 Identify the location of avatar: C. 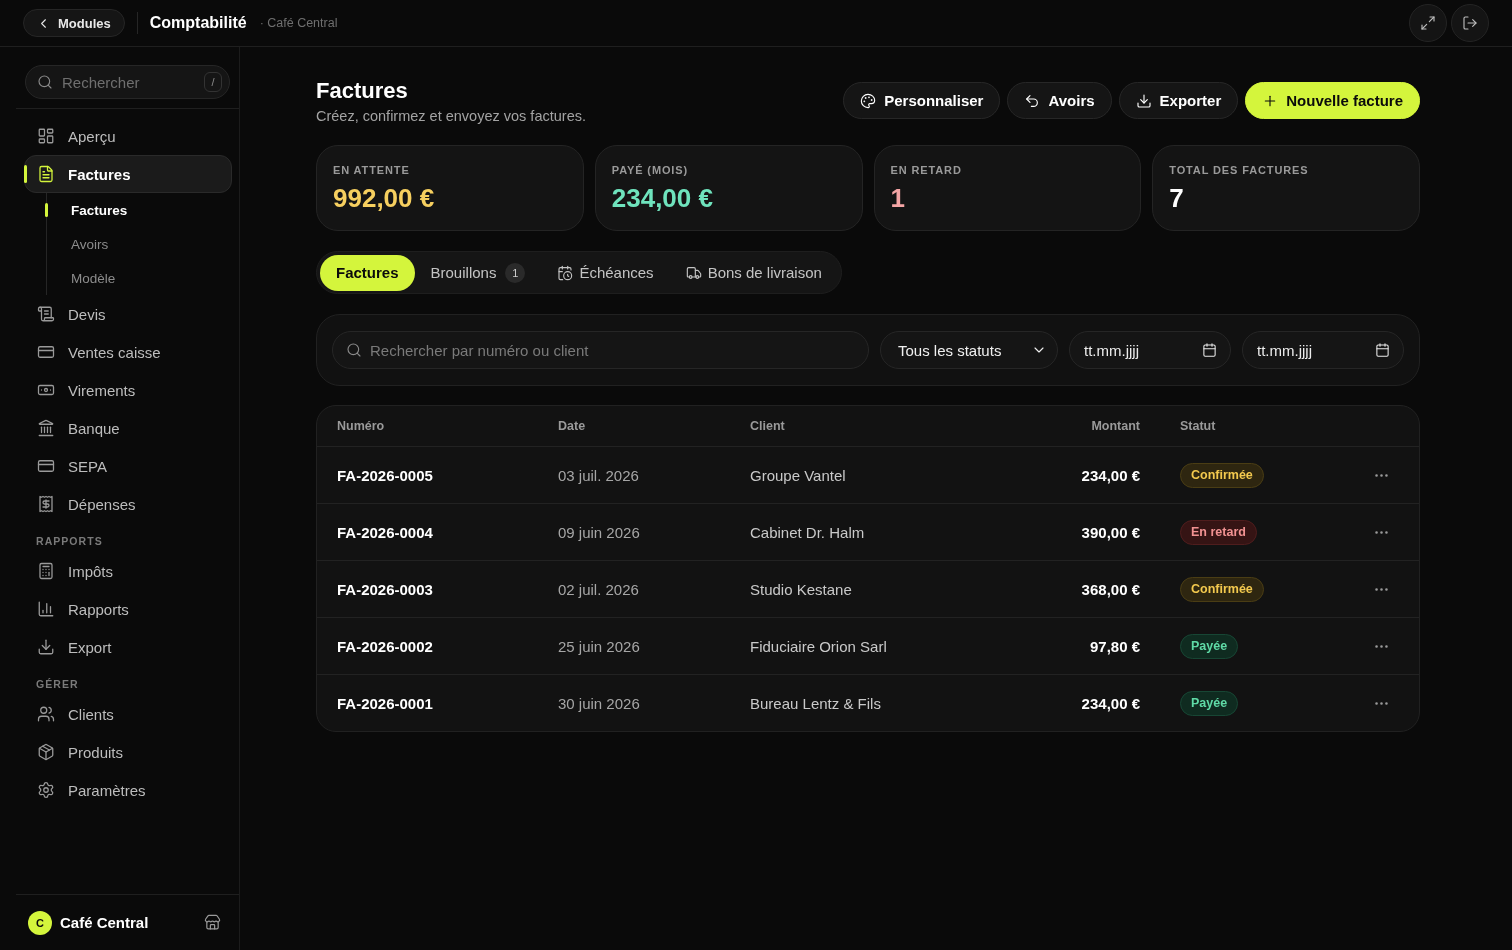
(40, 922).